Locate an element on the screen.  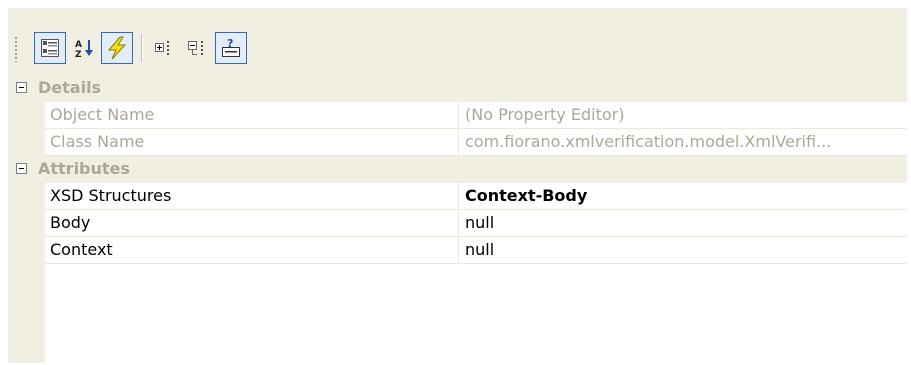
property-name: Object Name is located at coordinates (252, 115).